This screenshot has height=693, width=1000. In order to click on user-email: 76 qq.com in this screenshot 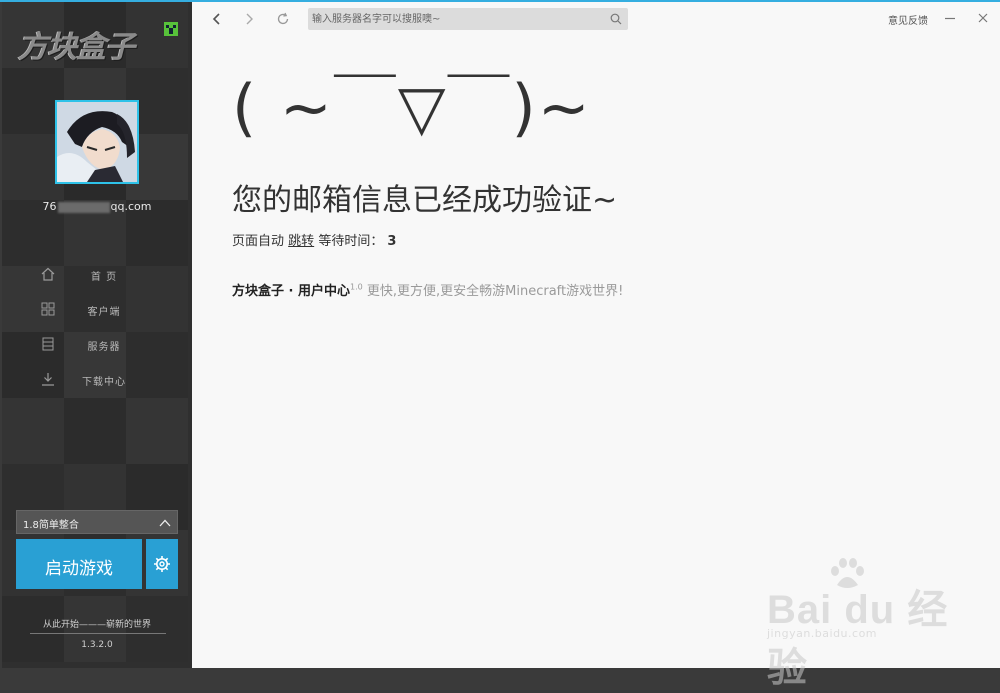, I will do `click(97, 206)`.